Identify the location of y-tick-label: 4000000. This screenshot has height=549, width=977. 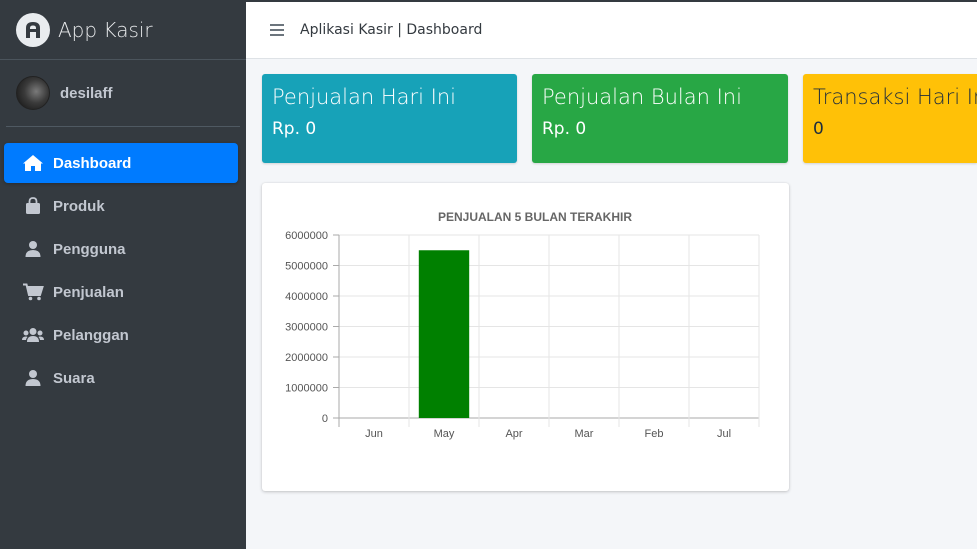
(306, 297).